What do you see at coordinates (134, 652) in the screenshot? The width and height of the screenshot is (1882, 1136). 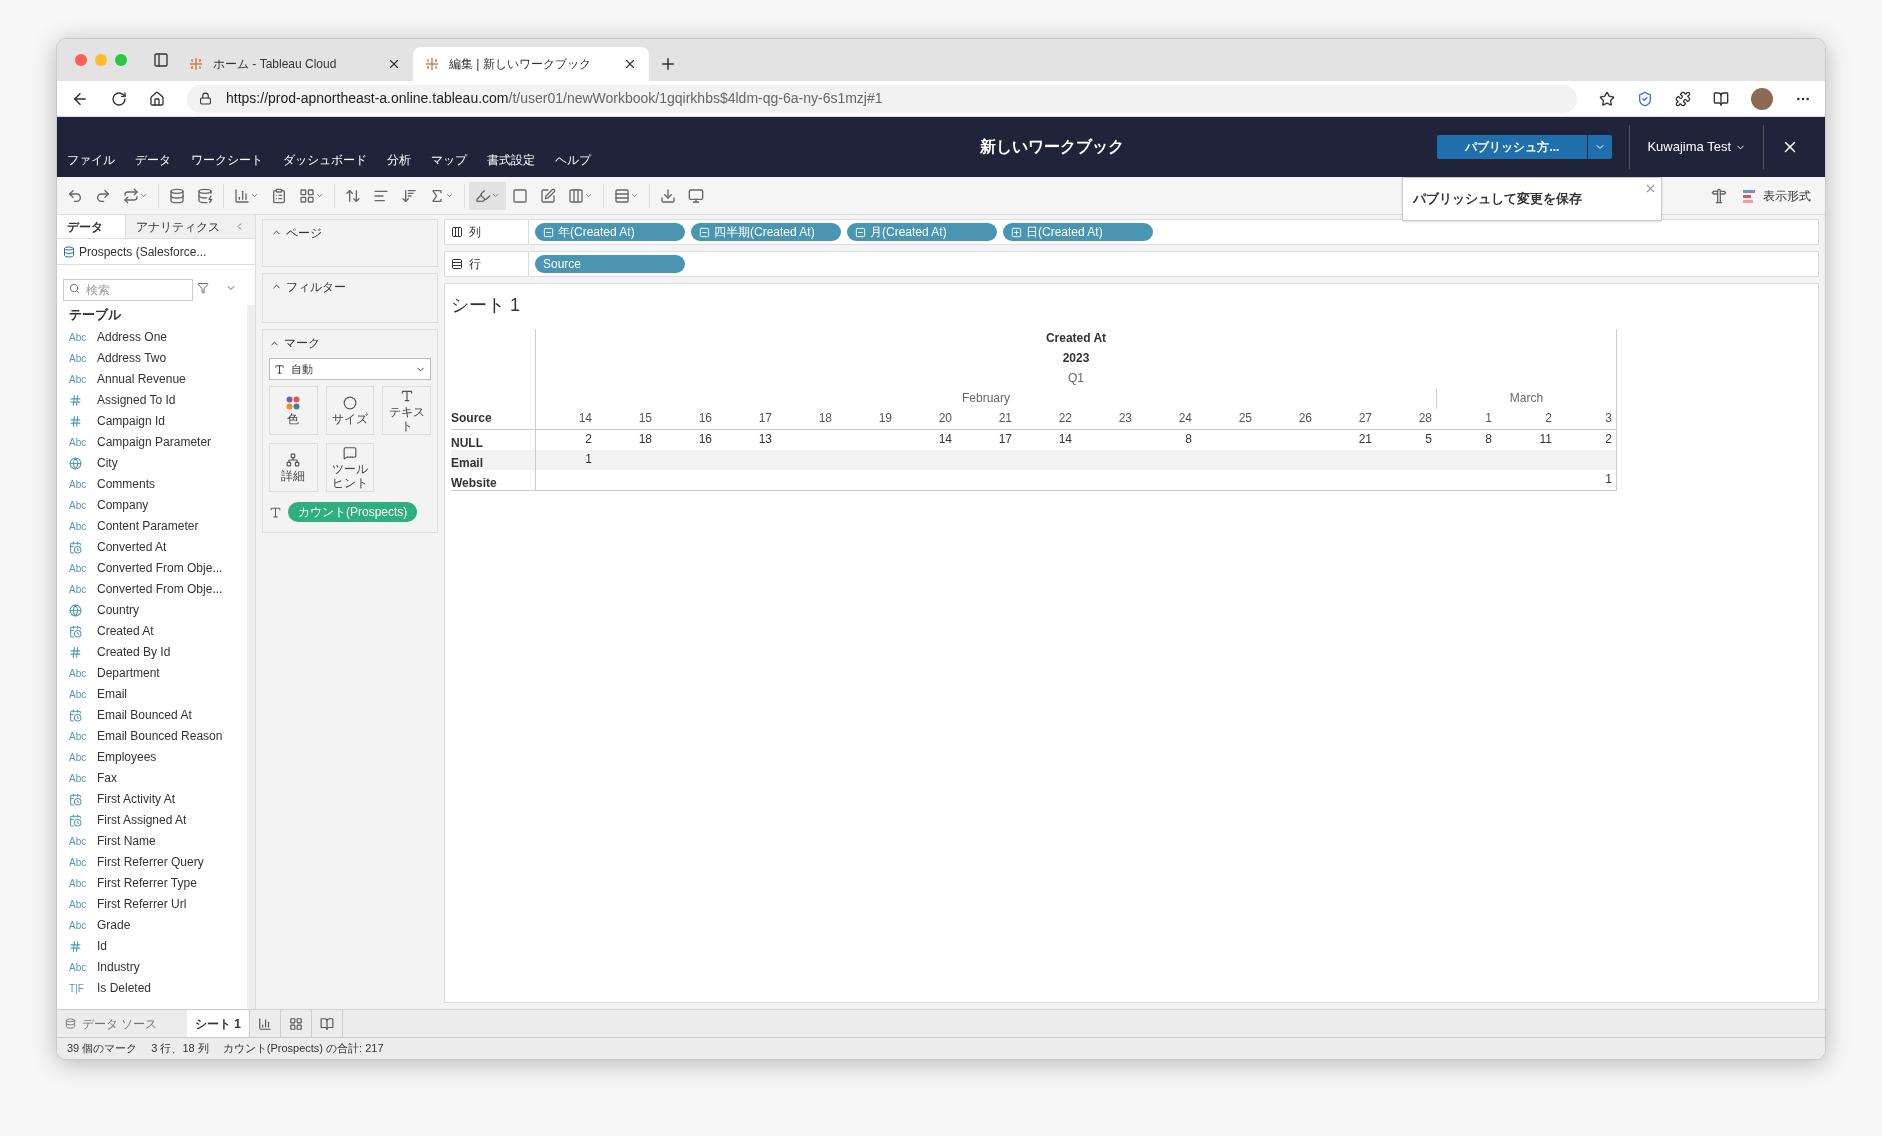 I see `field-item: Created By Id` at bounding box center [134, 652].